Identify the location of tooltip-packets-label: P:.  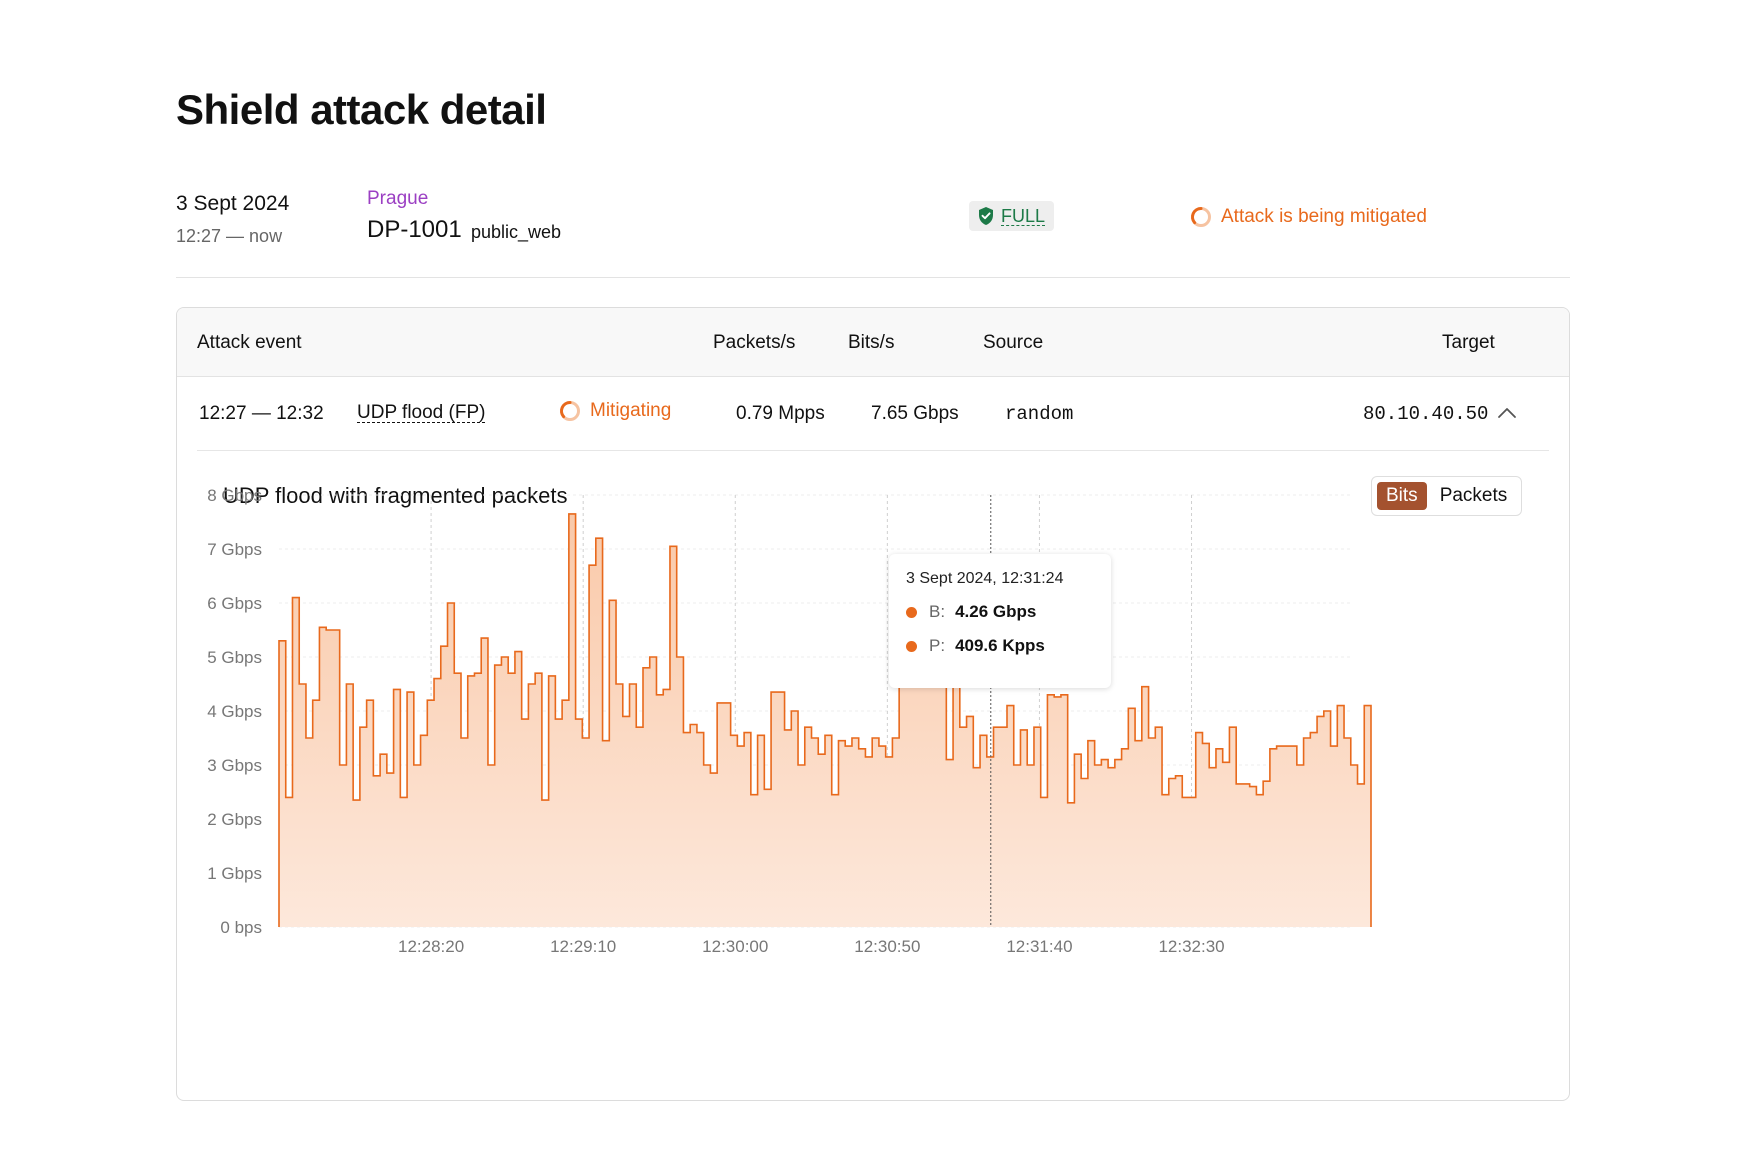
(937, 645).